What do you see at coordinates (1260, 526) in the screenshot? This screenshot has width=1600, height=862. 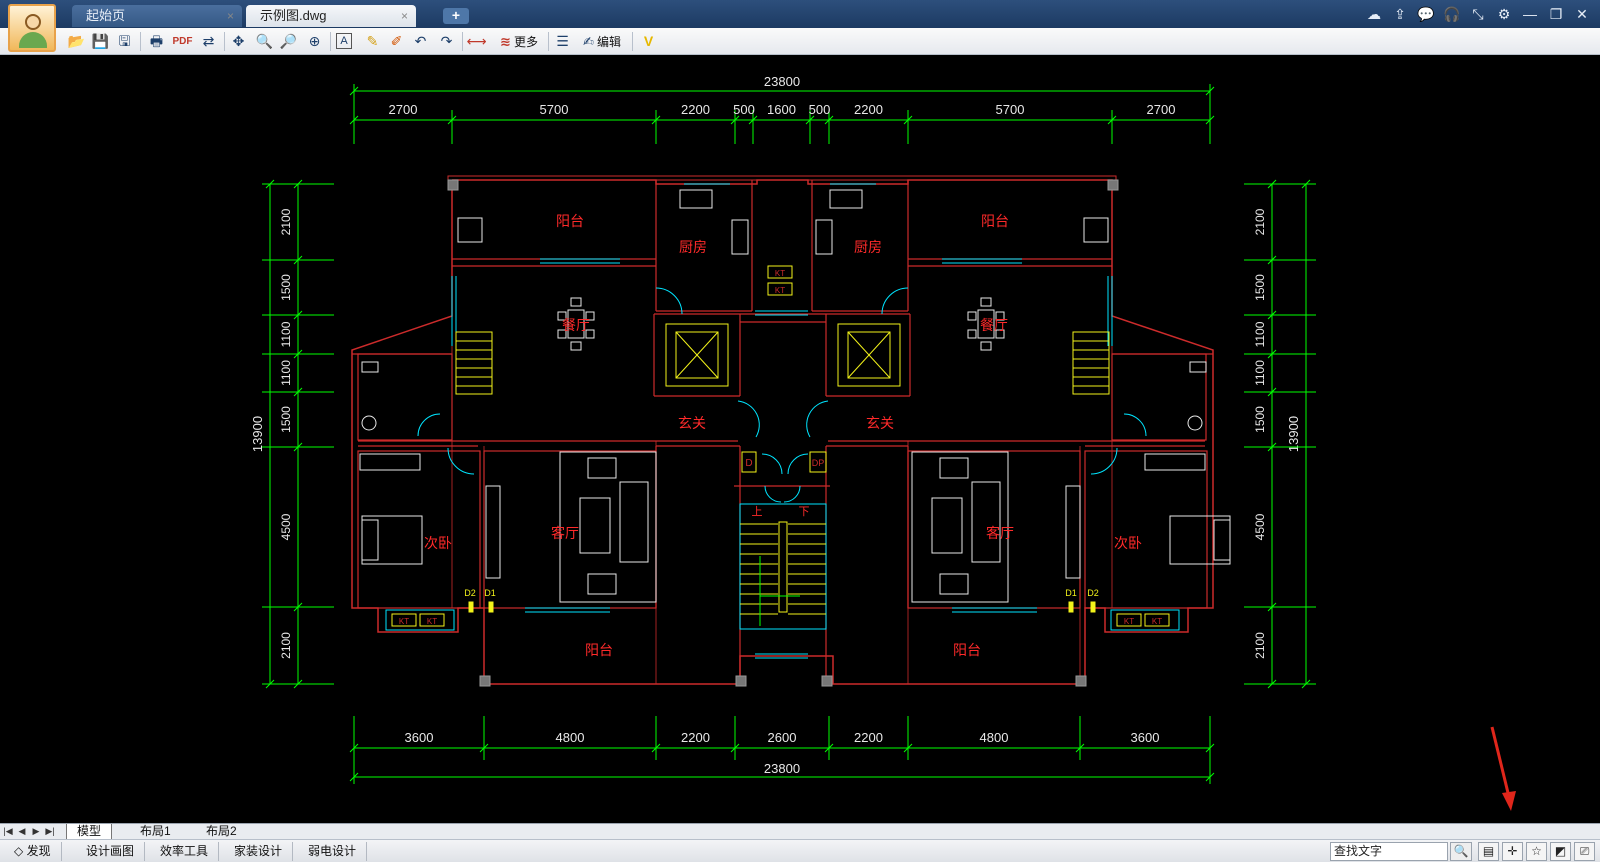 I see `dim-right-label: 4500` at bounding box center [1260, 526].